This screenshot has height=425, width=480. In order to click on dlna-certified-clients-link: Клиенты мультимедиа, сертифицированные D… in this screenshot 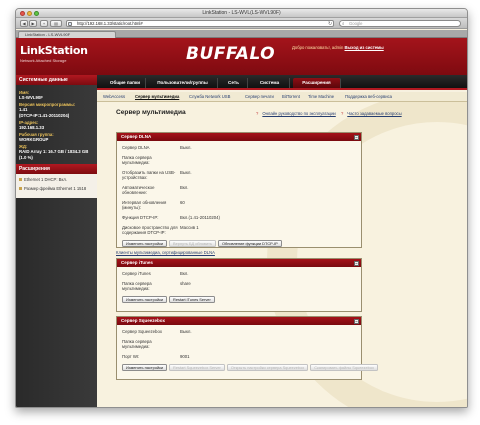, I will do `click(165, 252)`.